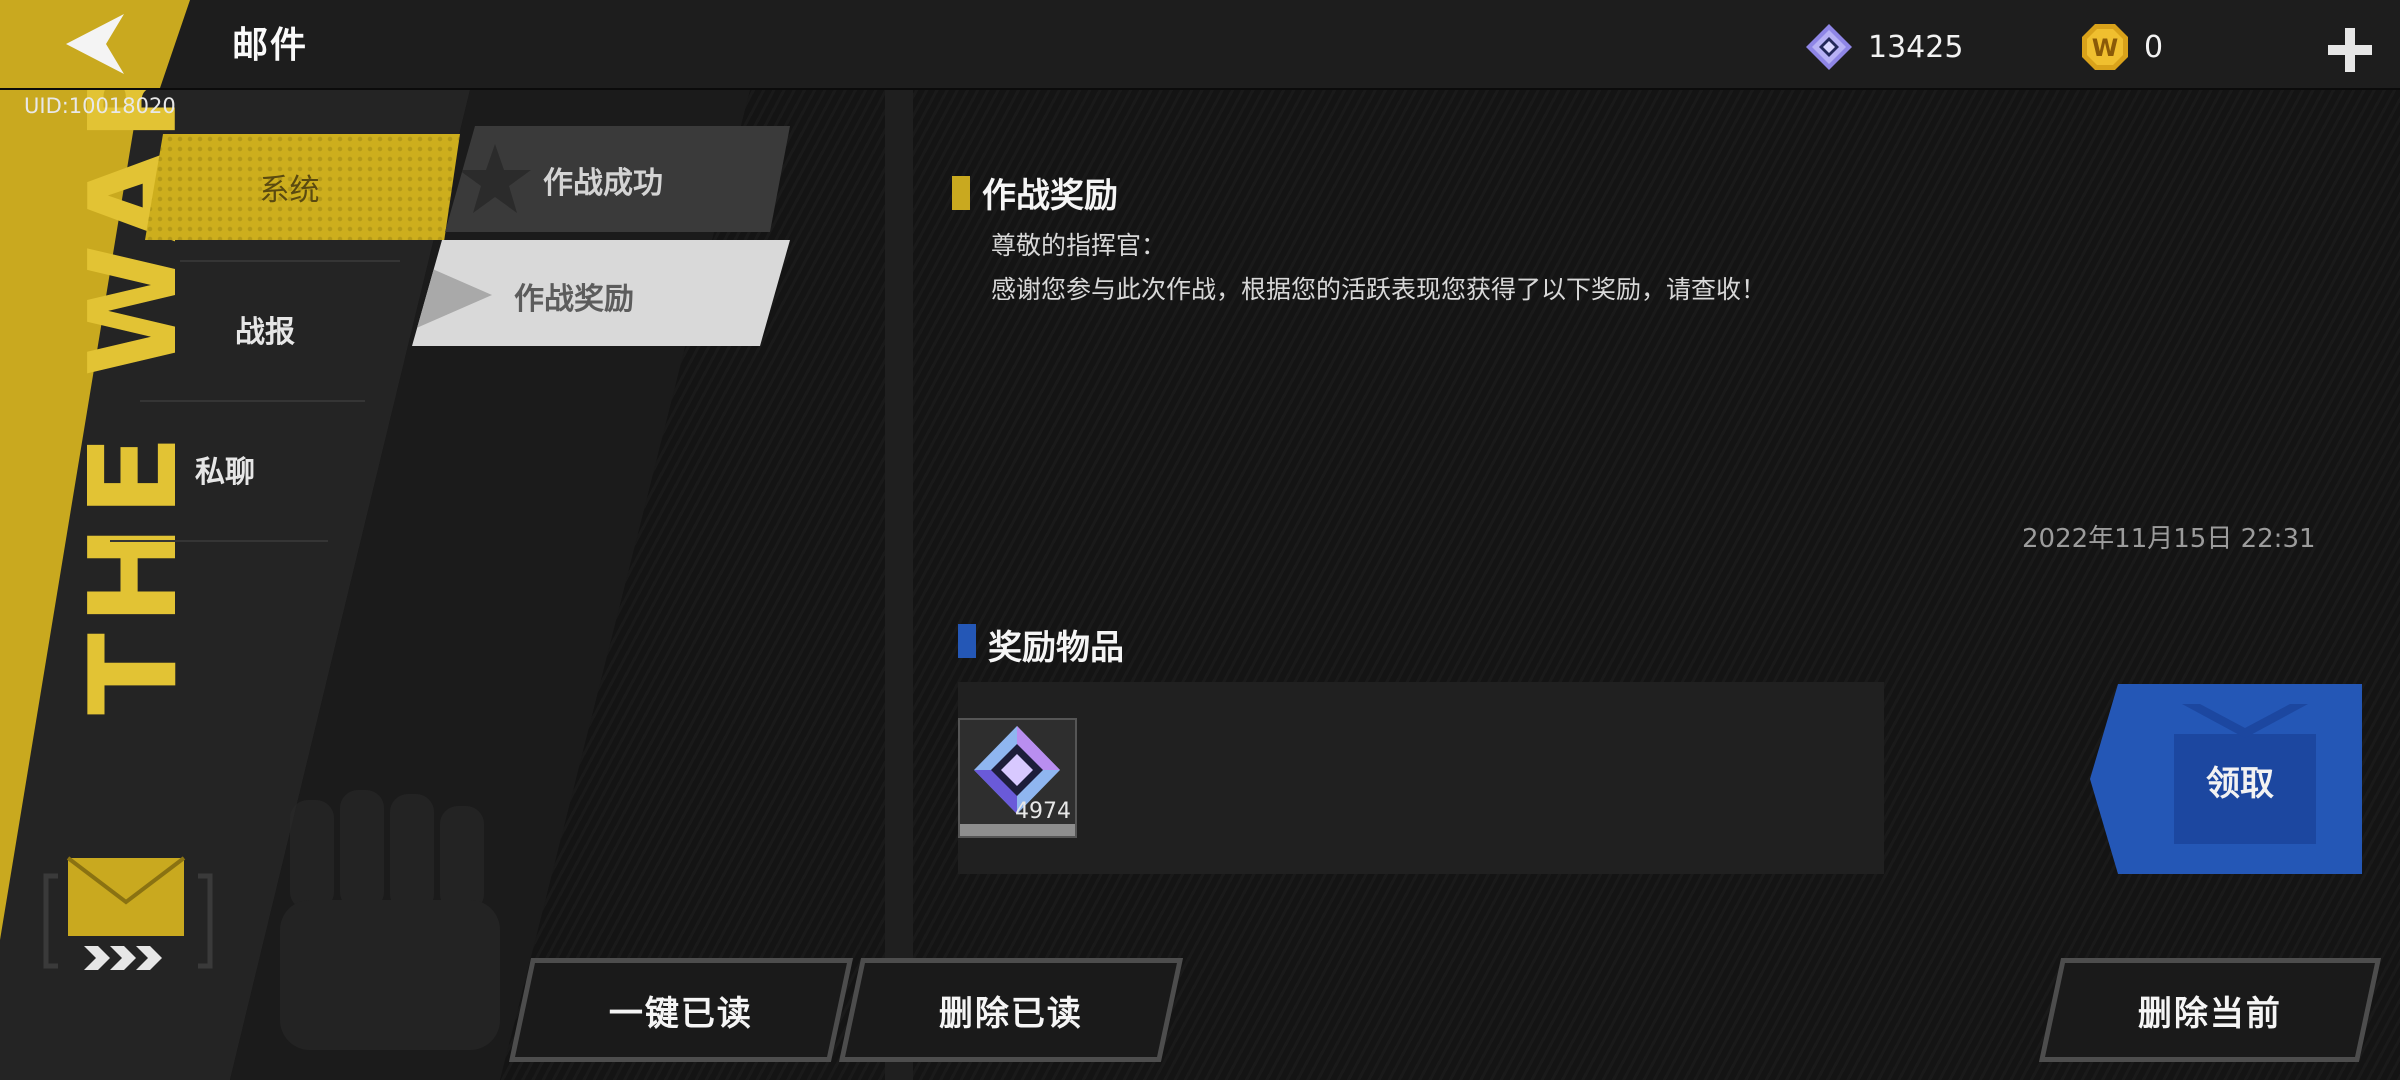 This screenshot has height=1080, width=2400. I want to click on fist-watermark-icon, so click(390, 920).